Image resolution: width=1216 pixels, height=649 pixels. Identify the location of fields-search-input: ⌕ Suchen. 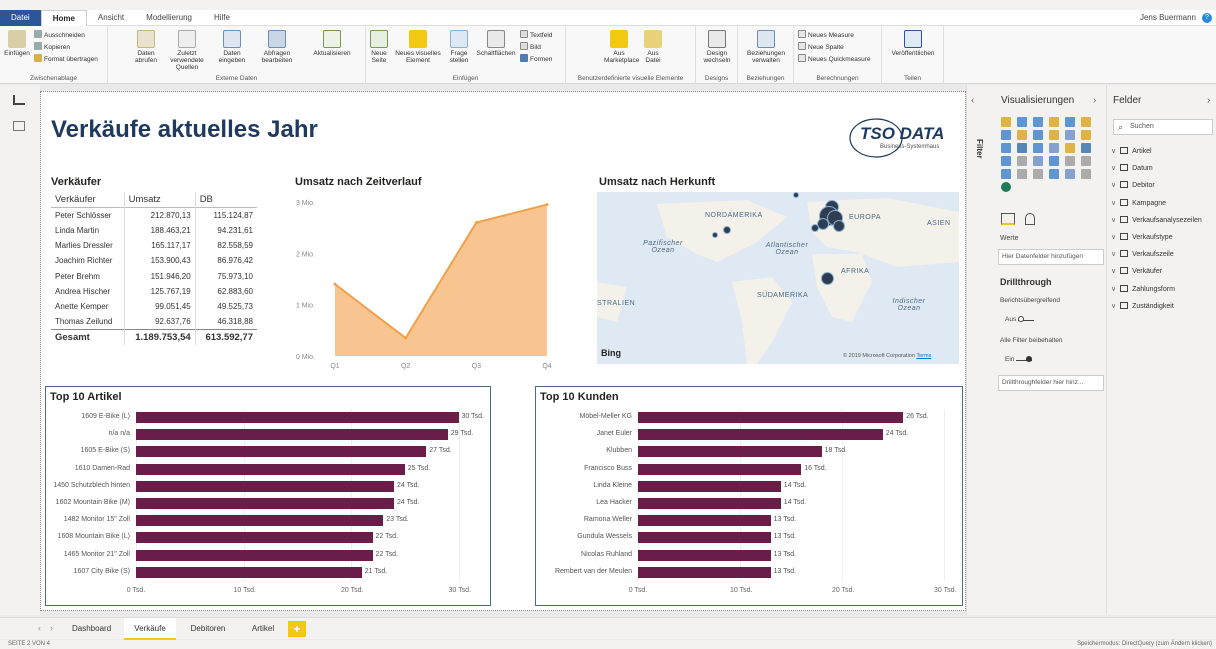
(1163, 127).